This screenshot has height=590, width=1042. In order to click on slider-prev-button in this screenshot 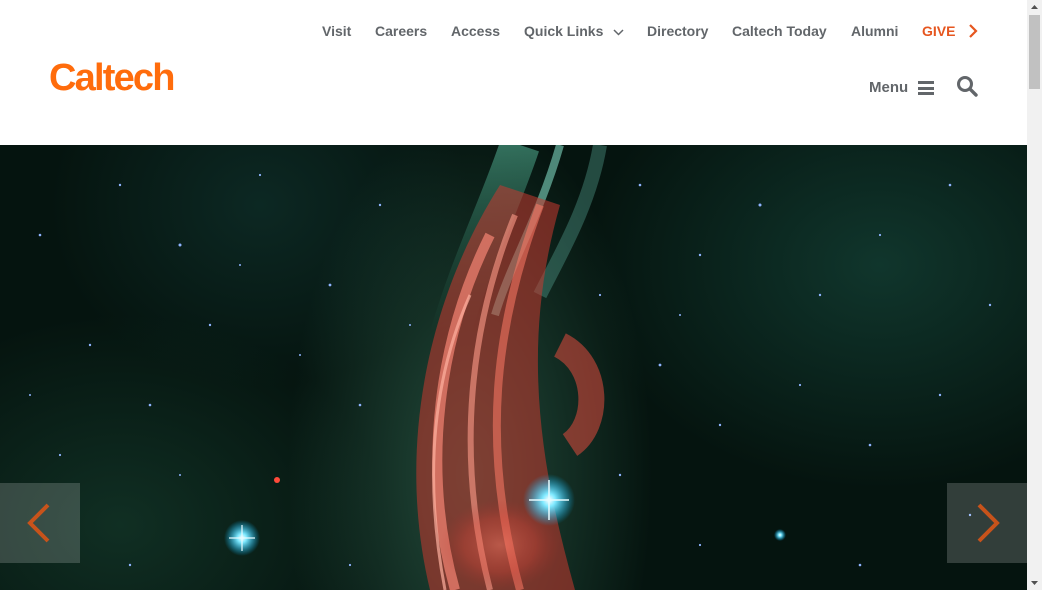, I will do `click(40, 523)`.